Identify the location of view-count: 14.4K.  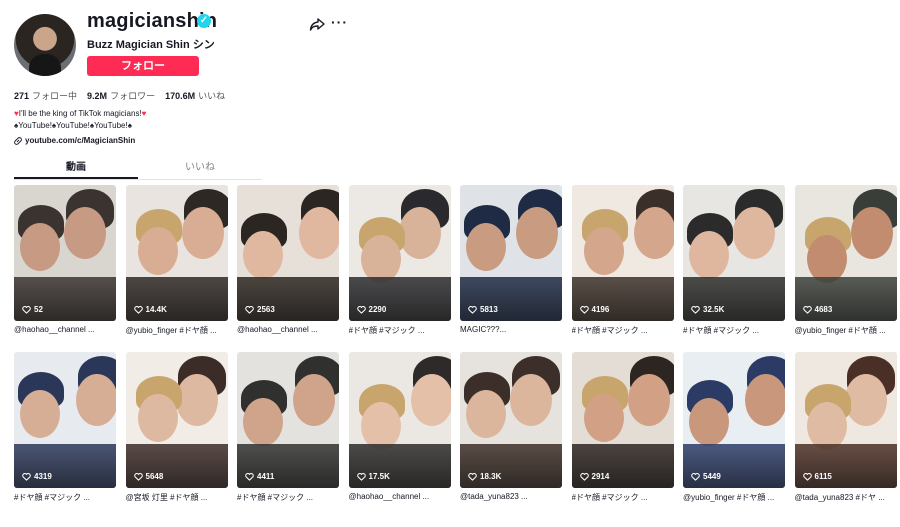
(150, 309).